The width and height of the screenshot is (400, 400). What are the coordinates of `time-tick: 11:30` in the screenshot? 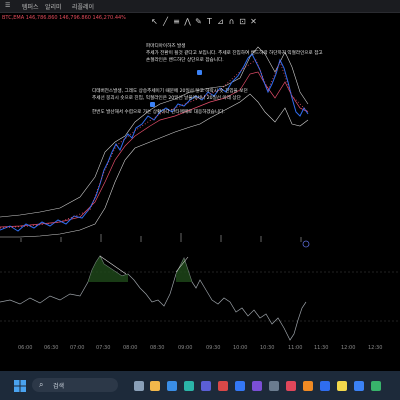 It's located at (321, 348).